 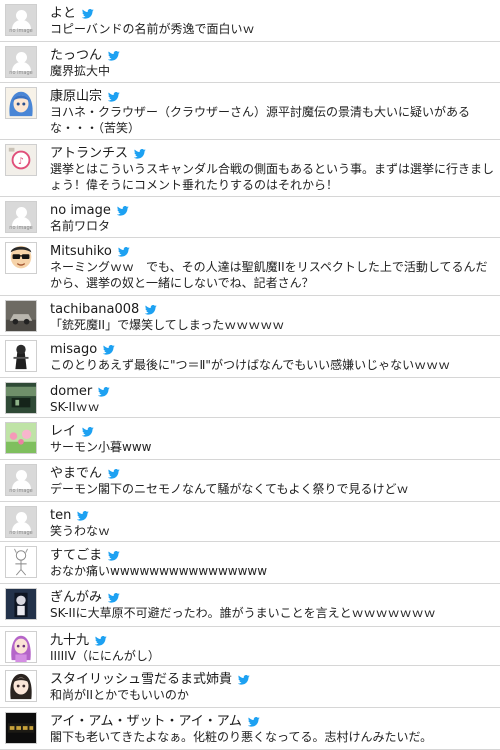 I want to click on username: tachibana008, so click(x=94, y=309).